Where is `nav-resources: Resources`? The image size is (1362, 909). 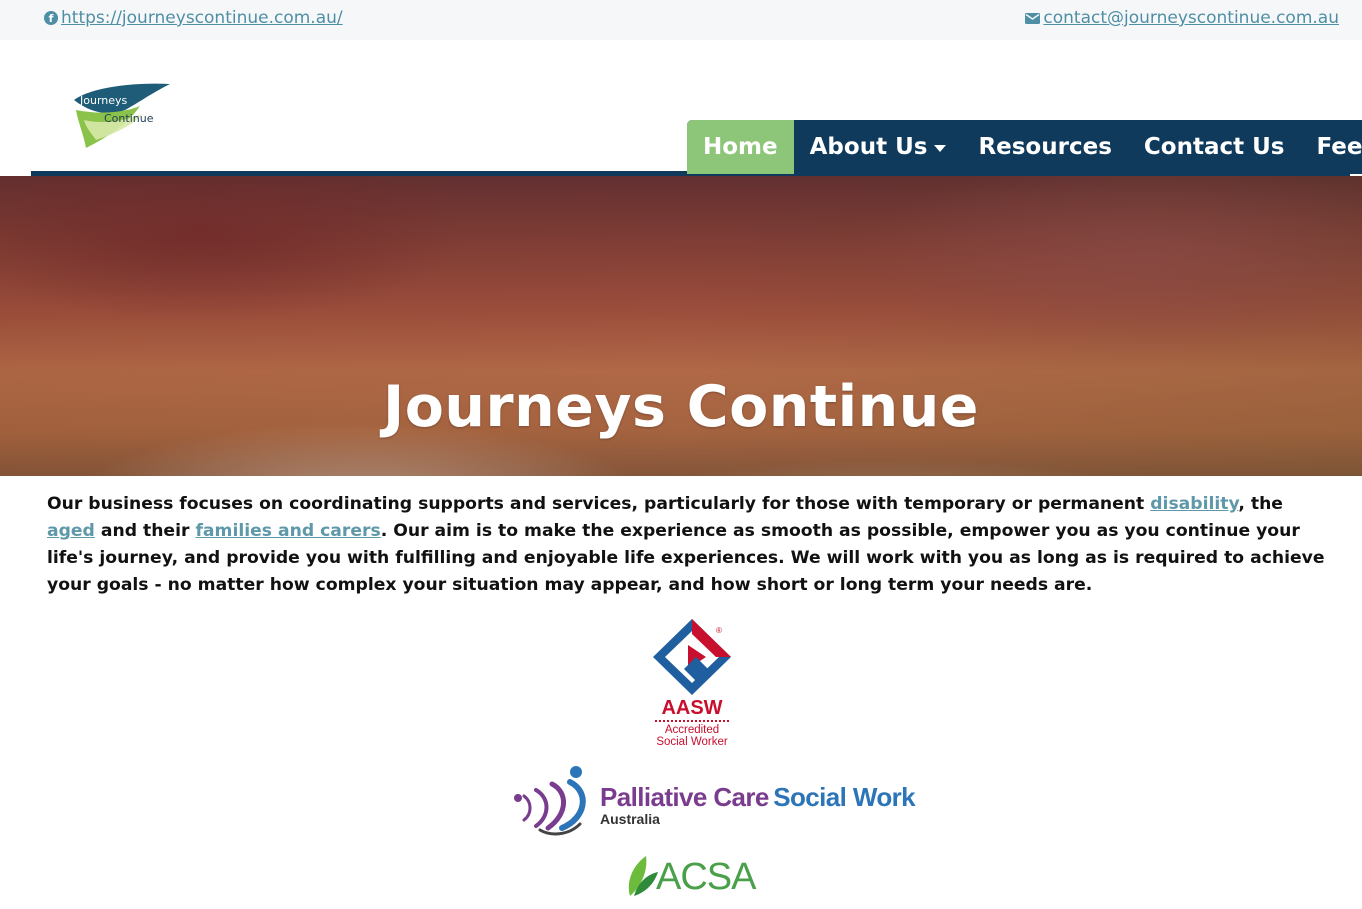
nav-resources: Resources is located at coordinates (1044, 147).